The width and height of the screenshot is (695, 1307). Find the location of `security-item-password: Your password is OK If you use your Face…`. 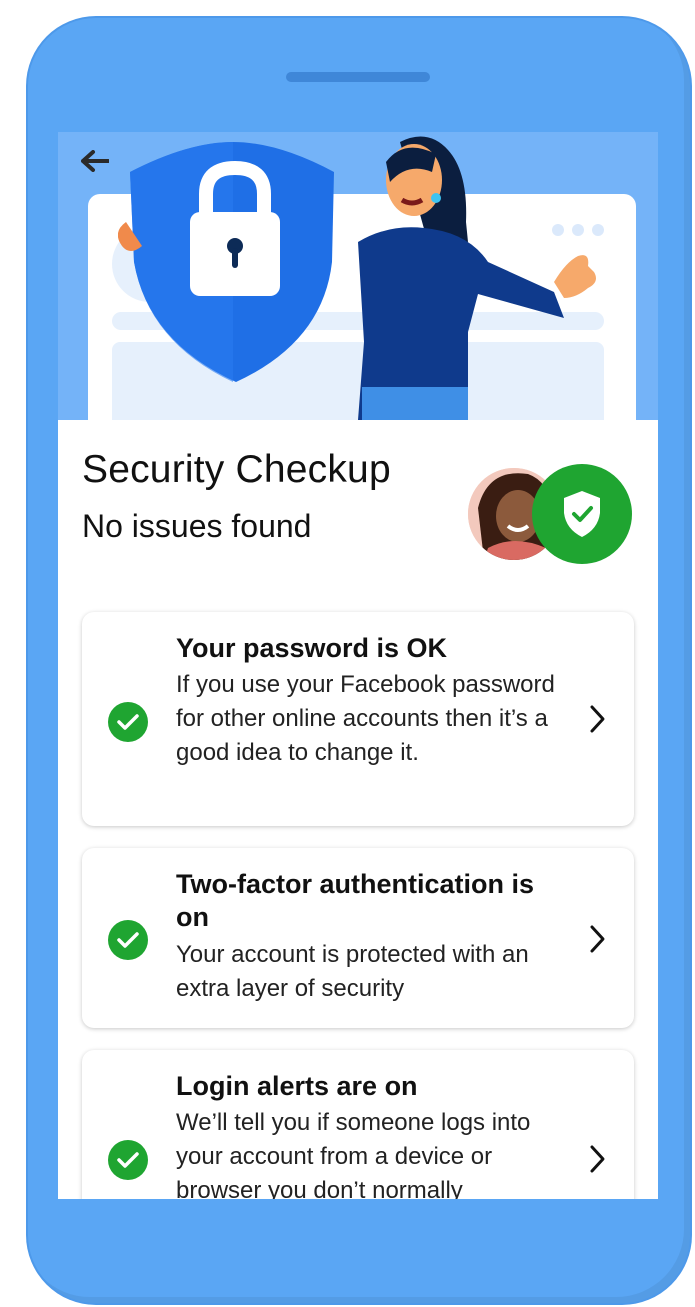

security-item-password: Your password is OK If you use your Face… is located at coordinates (358, 719).